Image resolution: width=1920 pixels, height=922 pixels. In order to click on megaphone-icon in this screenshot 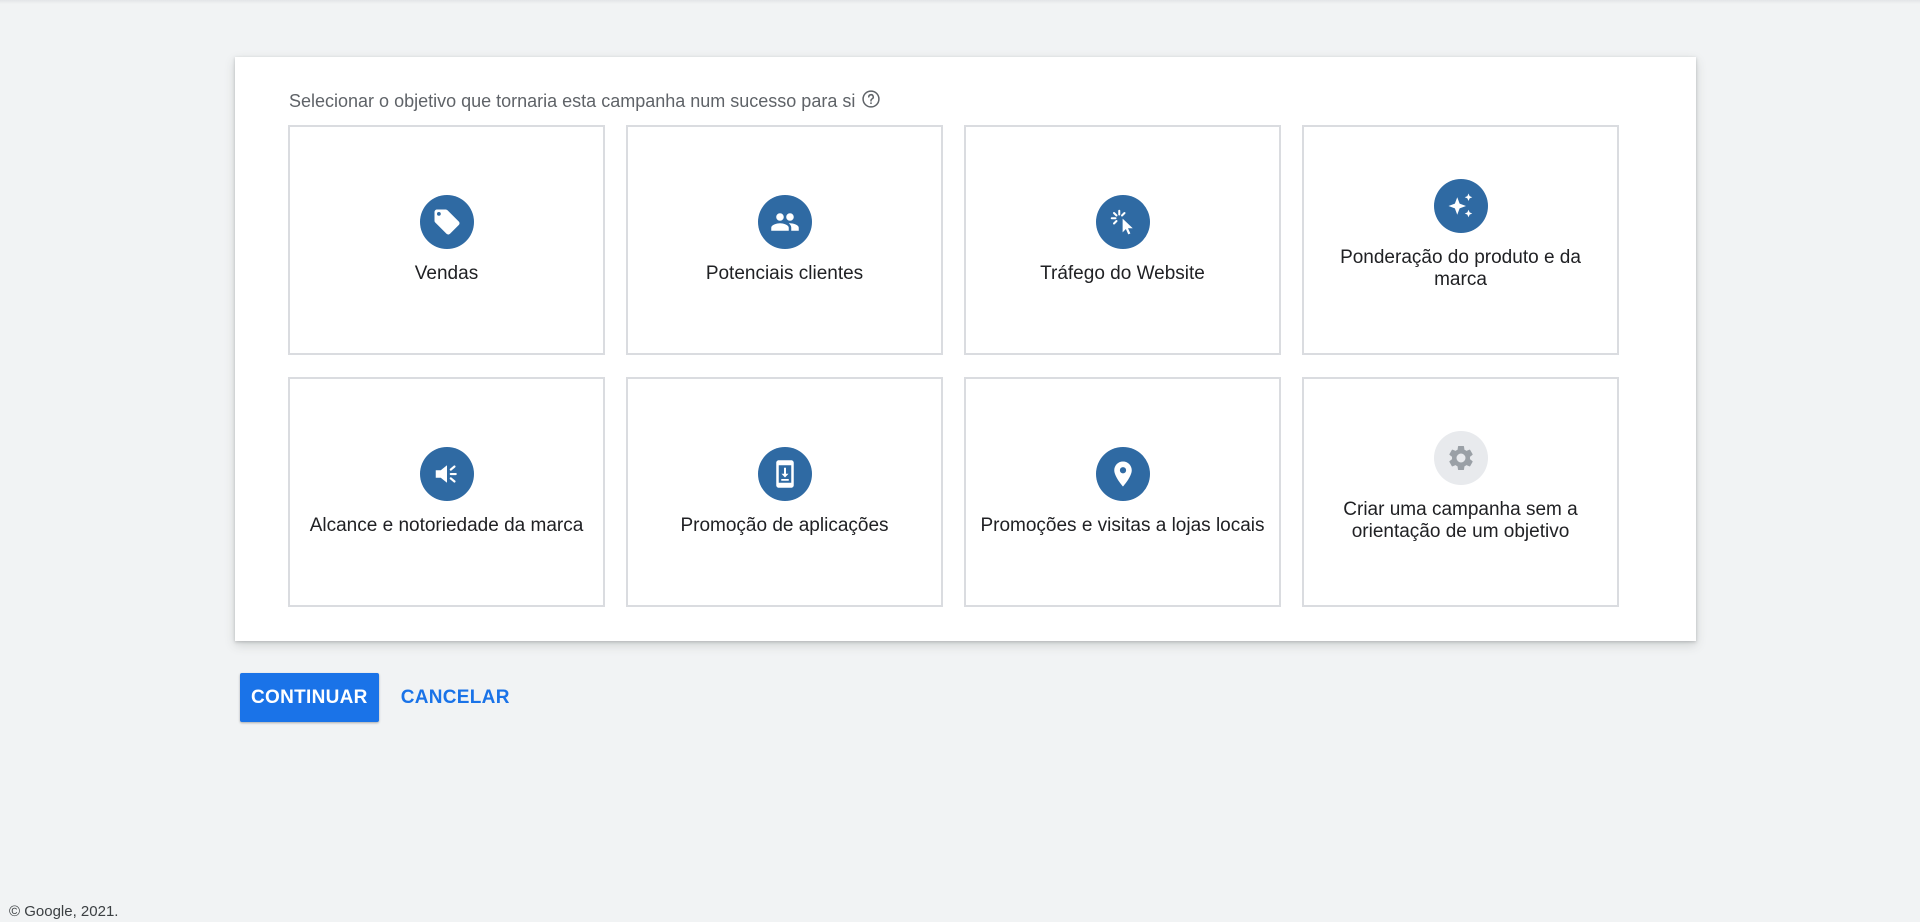, I will do `click(446, 474)`.